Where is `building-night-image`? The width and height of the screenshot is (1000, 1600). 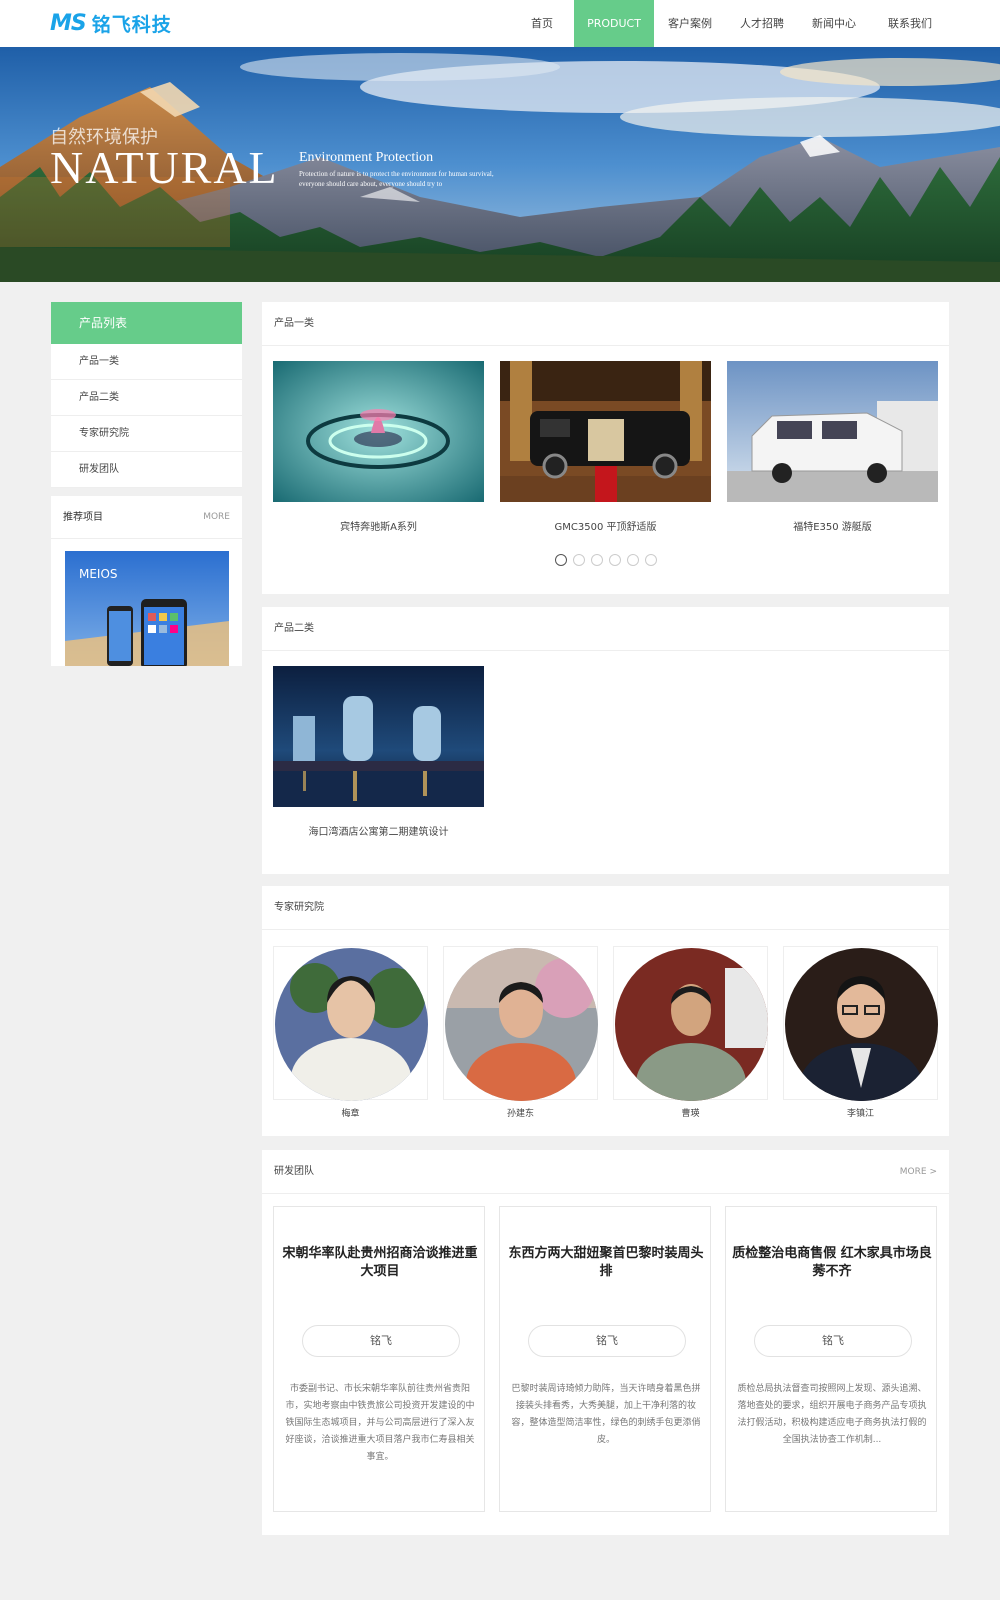 building-night-image is located at coordinates (378, 736).